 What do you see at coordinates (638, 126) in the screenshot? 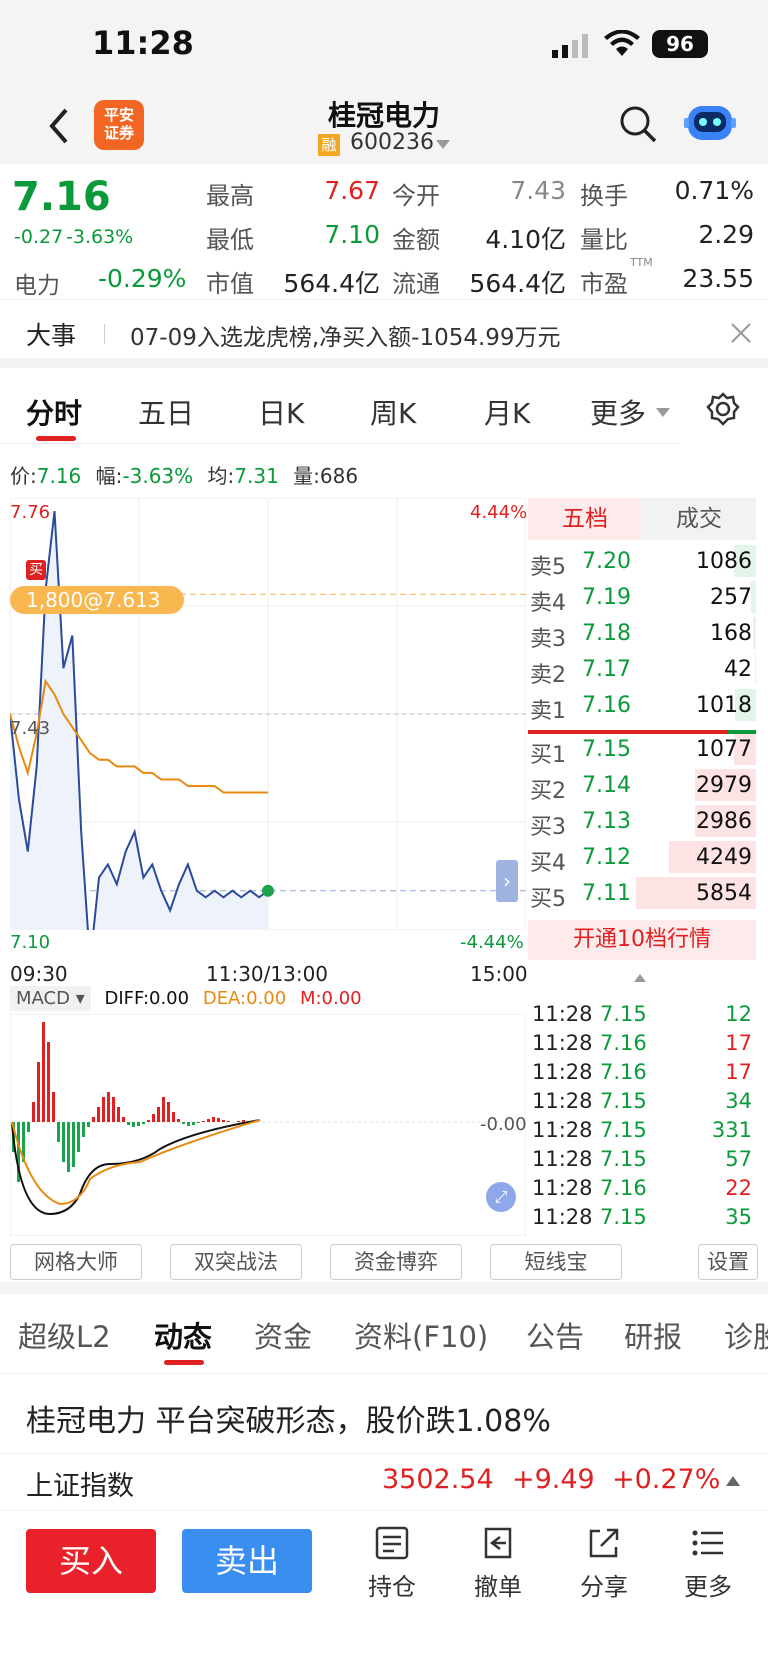
I see `search-icon` at bounding box center [638, 126].